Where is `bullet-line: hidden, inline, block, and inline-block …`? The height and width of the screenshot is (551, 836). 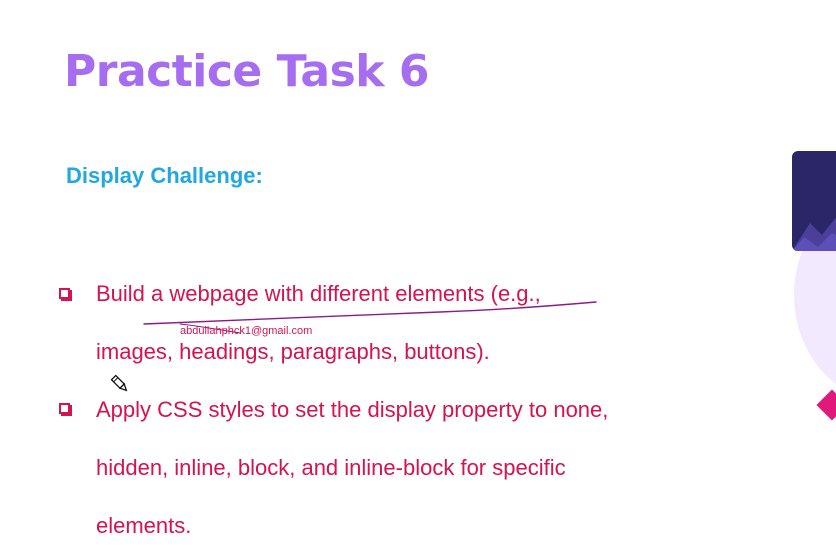
bullet-line: hidden, inline, block, and inline-block … is located at coordinates (331, 467).